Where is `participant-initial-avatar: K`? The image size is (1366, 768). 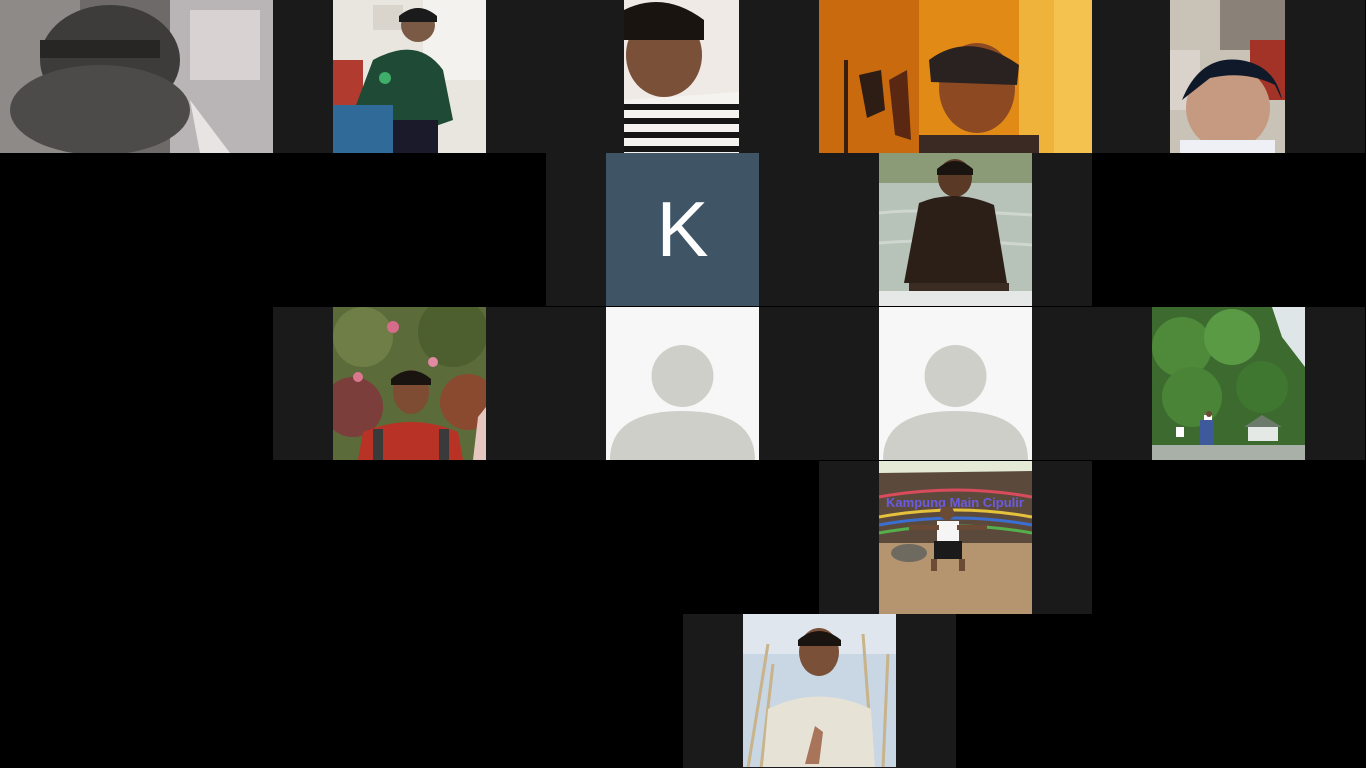 participant-initial-avatar: K is located at coordinates (682, 229).